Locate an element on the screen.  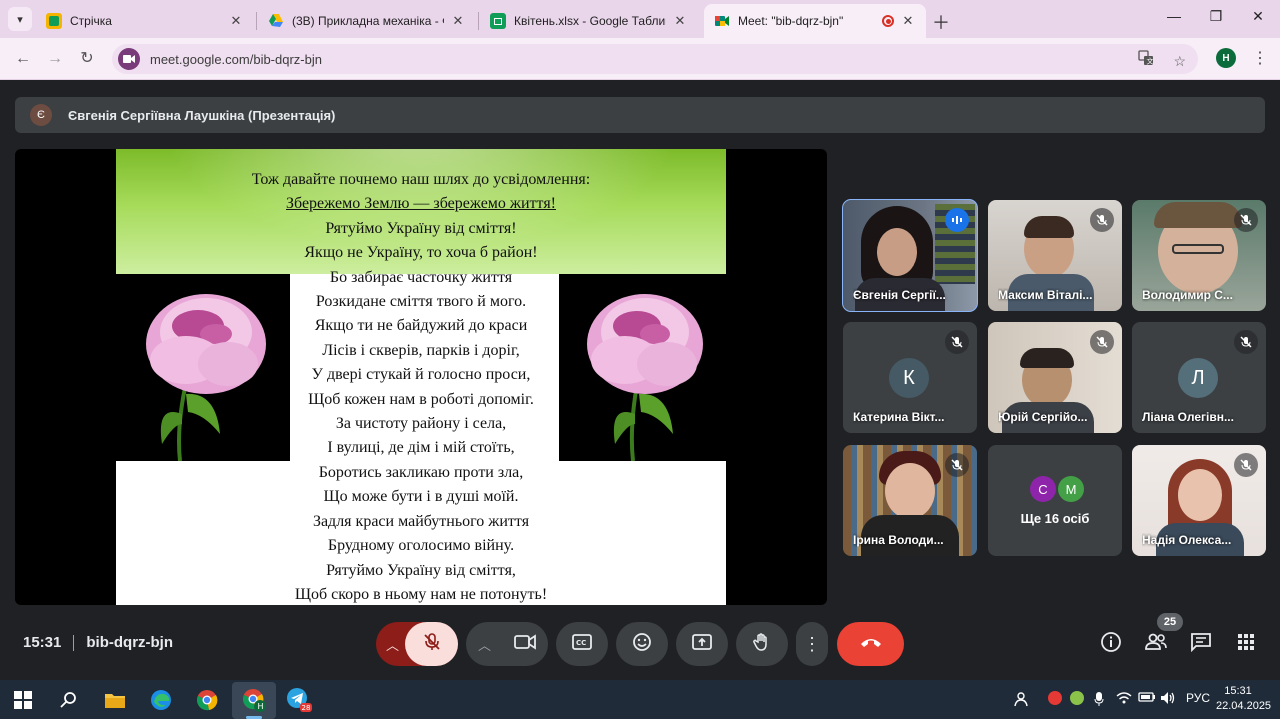
microphone-tray-icon is located at coordinates (1099, 700).